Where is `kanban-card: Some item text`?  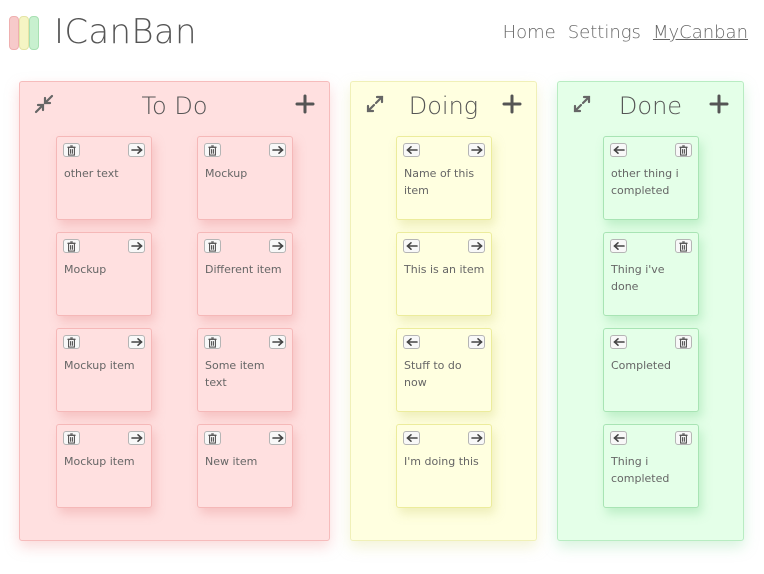 kanban-card: Some item text is located at coordinates (245, 370).